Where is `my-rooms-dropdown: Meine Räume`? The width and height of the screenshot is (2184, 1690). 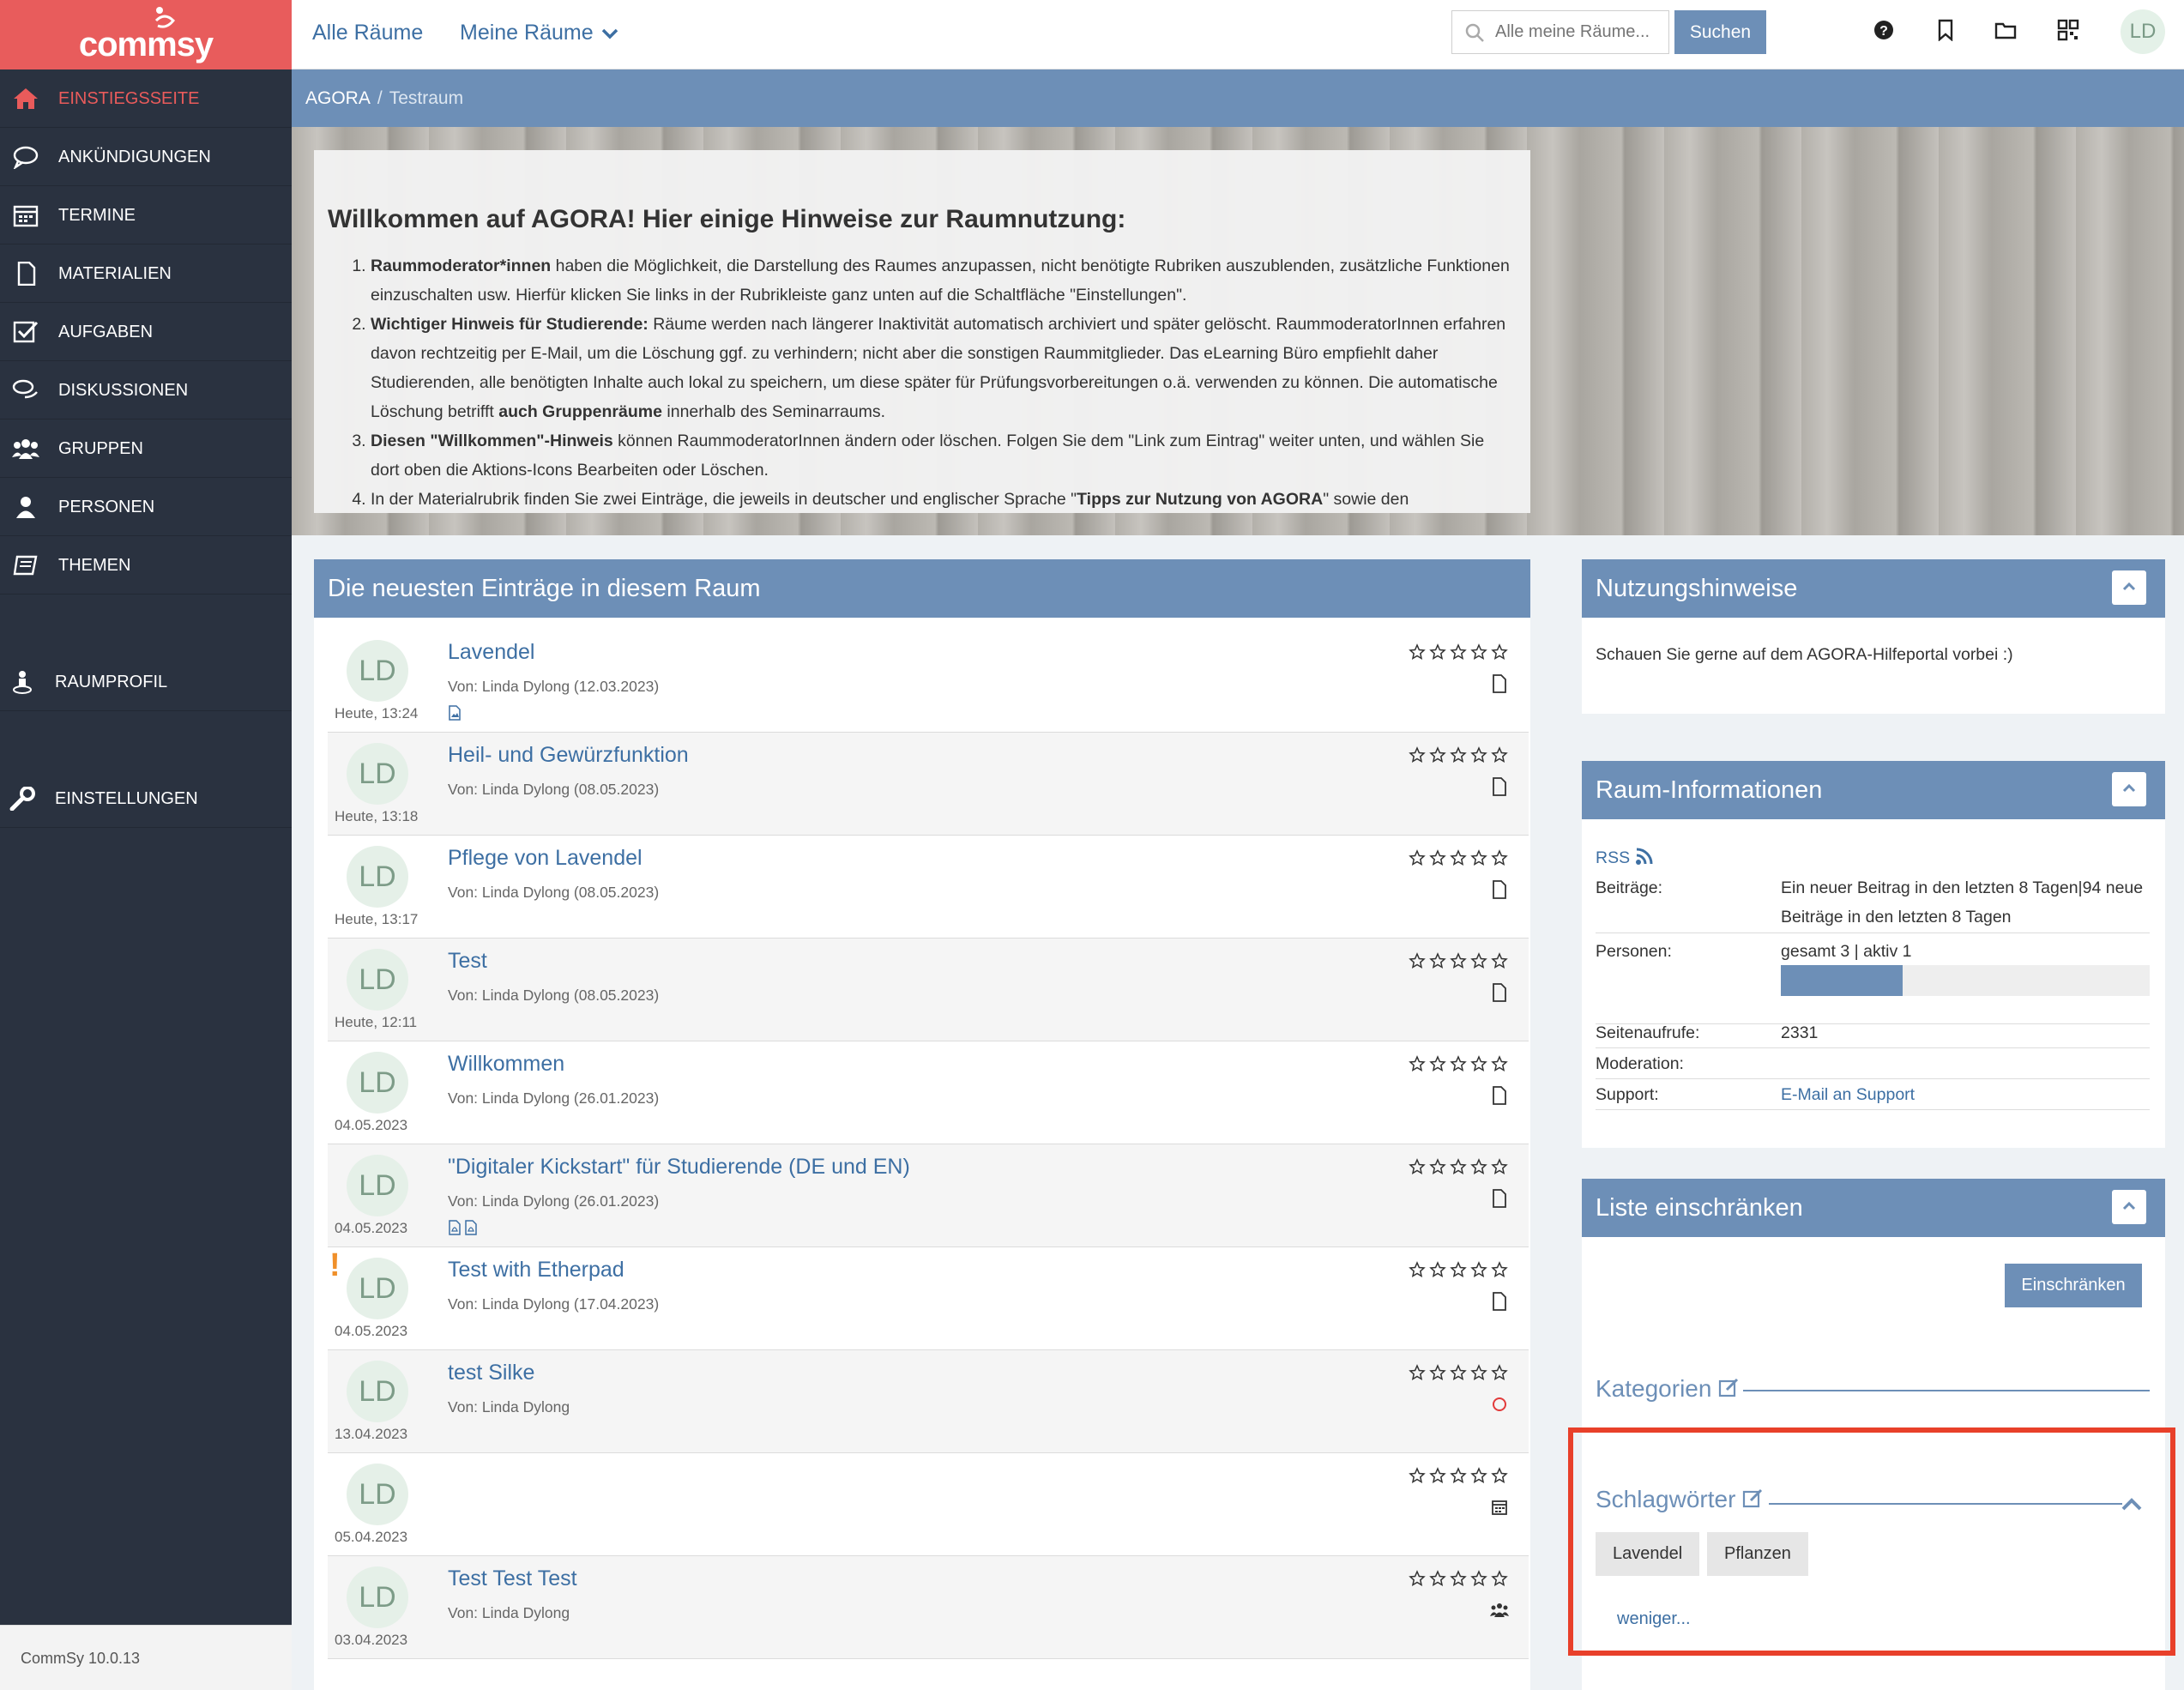 my-rooms-dropdown: Meine Räume is located at coordinates (540, 32).